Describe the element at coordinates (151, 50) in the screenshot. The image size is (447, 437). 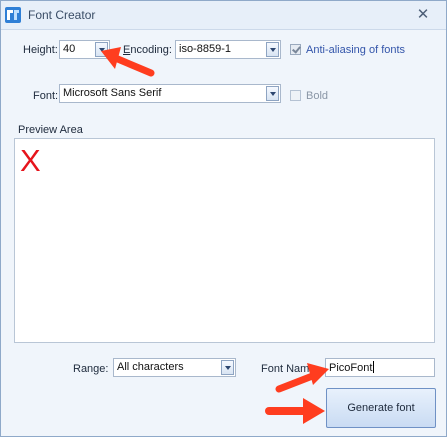
I see `encoding-label-rest: ncoding:` at that location.